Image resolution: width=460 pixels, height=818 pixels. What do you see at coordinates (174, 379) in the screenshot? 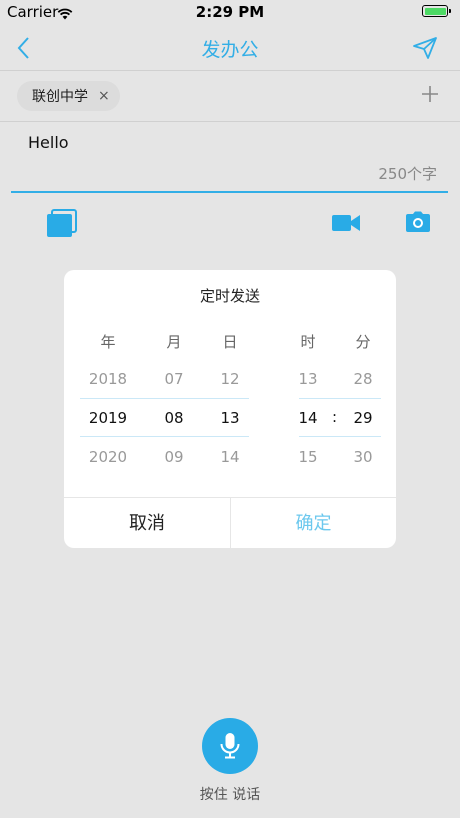
I see `month-option: 07` at bounding box center [174, 379].